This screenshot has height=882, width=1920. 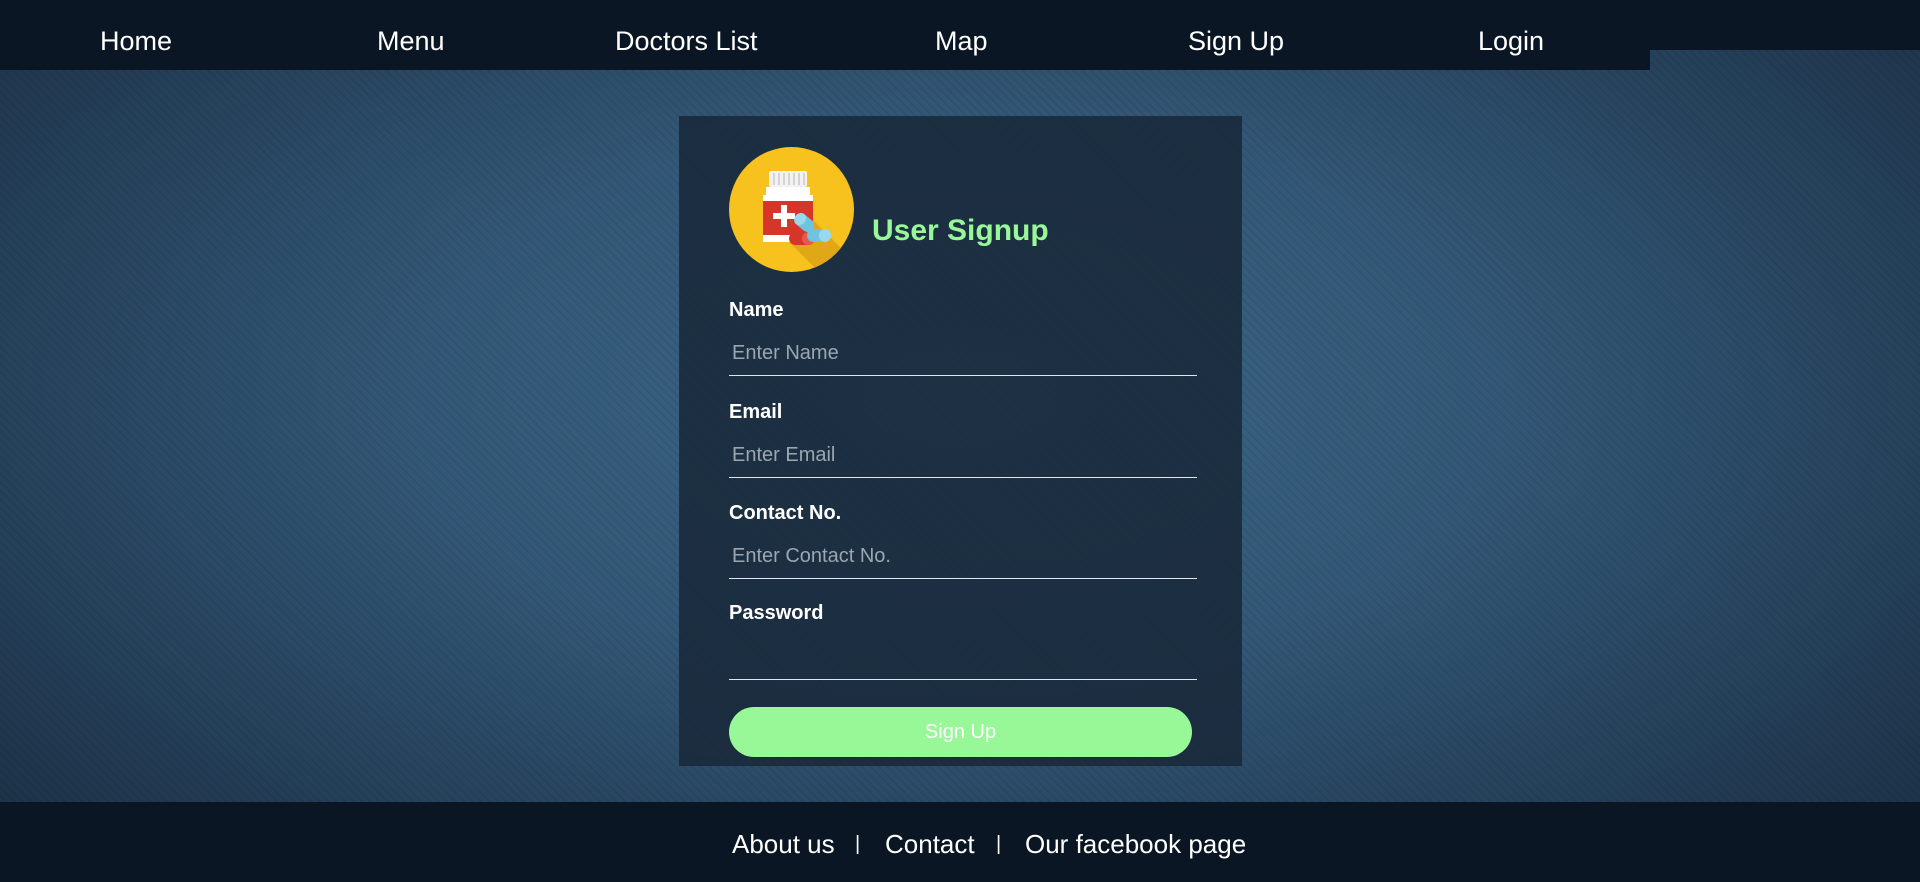 I want to click on nav-menu-link: Menu, so click(x=411, y=41).